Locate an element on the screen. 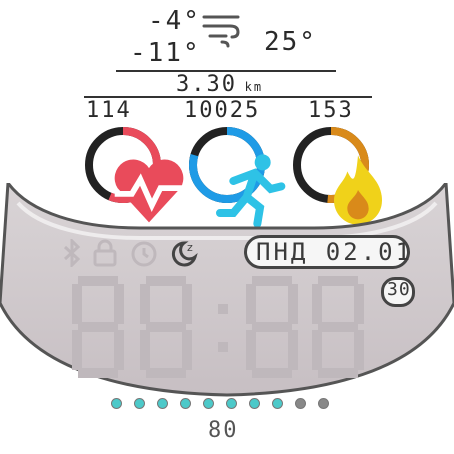 The width and height of the screenshot is (454, 454). temp-low: -11° is located at coordinates (165, 53).